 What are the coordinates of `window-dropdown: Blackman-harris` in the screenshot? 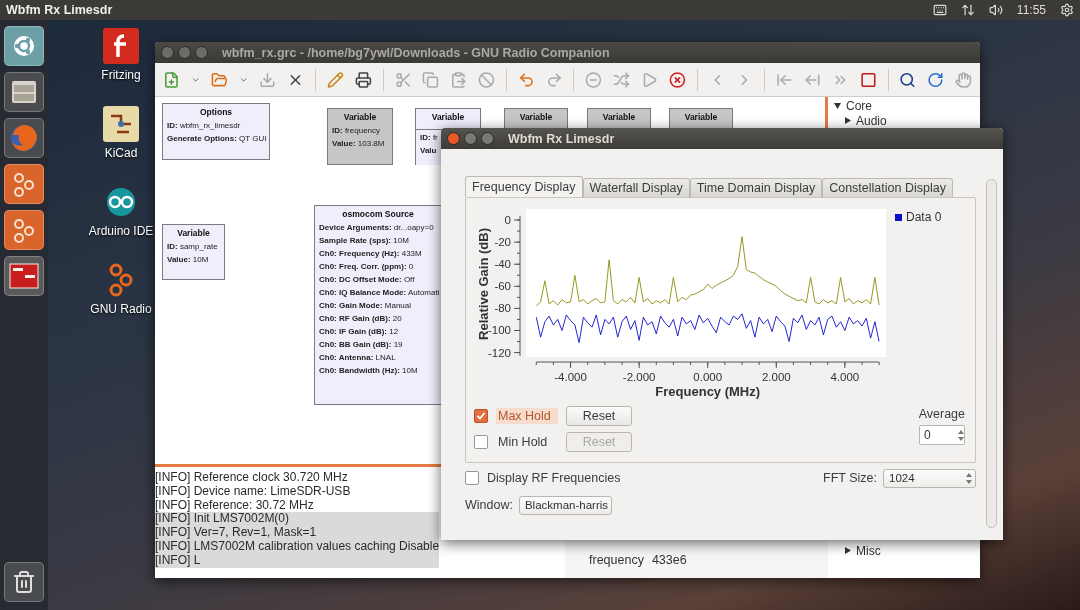 It's located at (565, 505).